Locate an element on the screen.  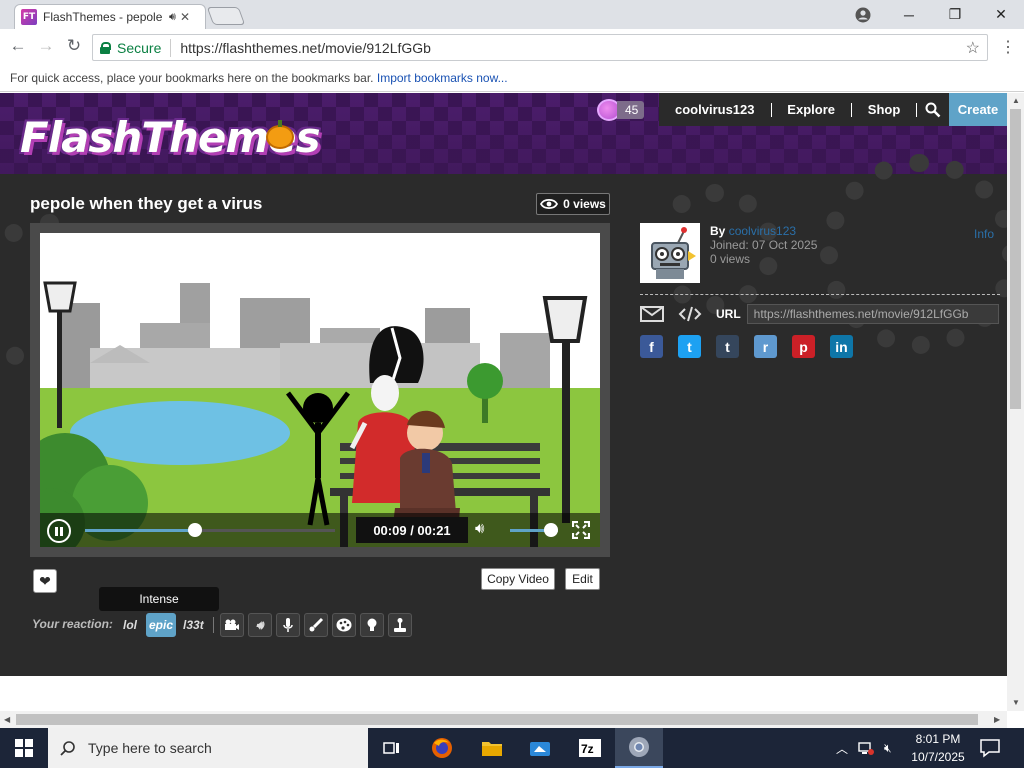
social-share-row: f t t r p in is located at coordinates (746, 346).